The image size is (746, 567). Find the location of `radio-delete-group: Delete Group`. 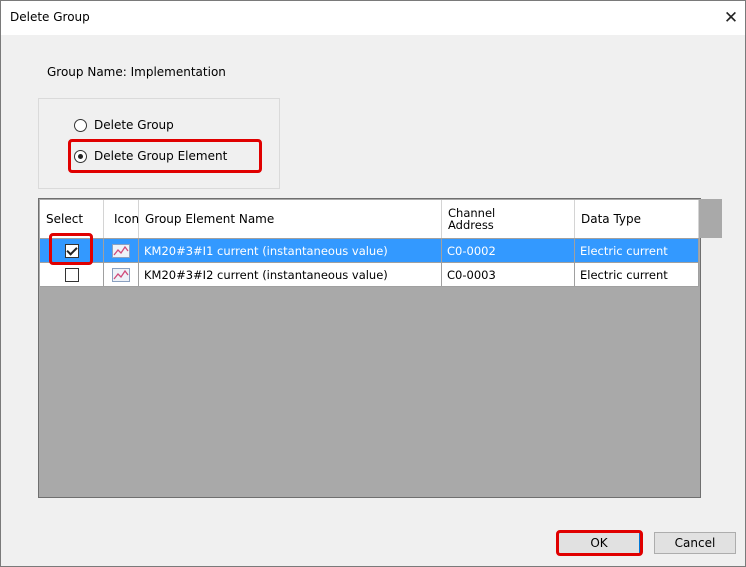

radio-delete-group: Delete Group is located at coordinates (124, 125).